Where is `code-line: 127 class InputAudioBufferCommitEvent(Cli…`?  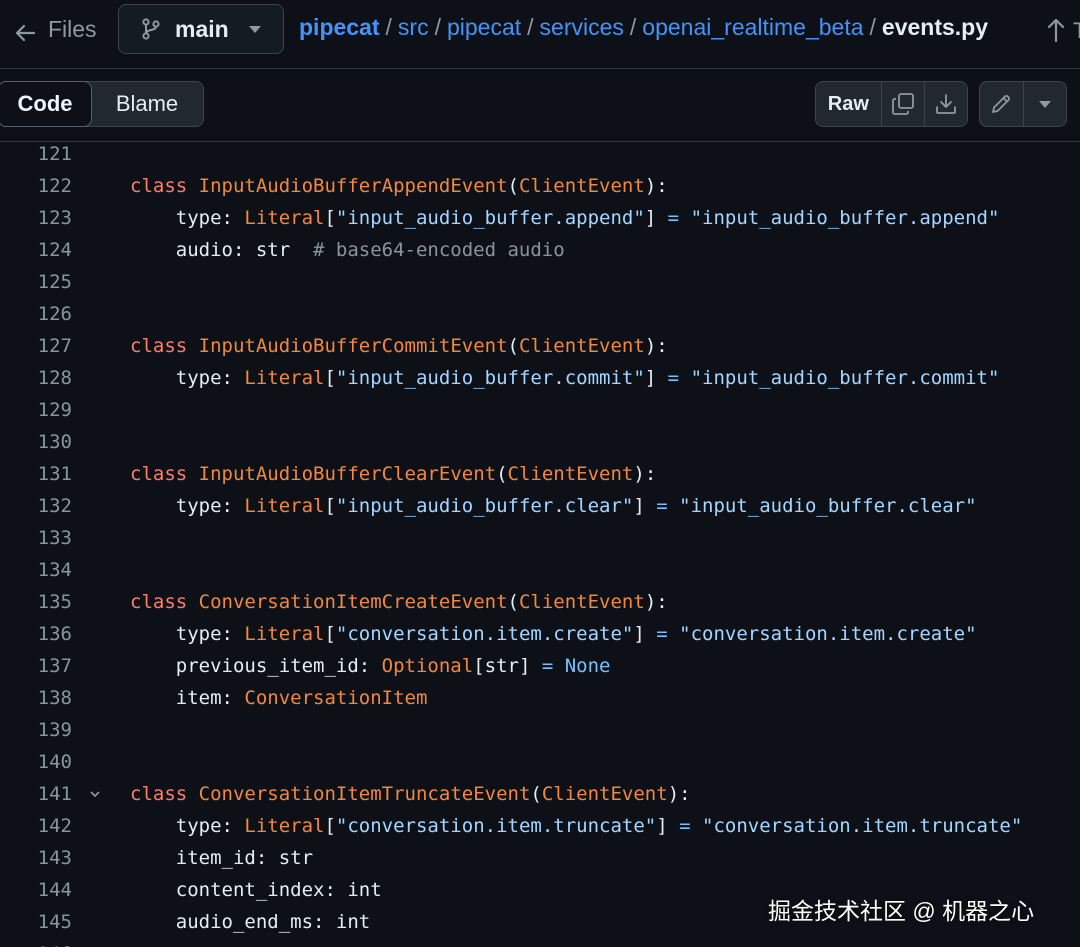
code-line: 127 class InputAudioBufferCommitEvent(Cli… is located at coordinates (540, 346).